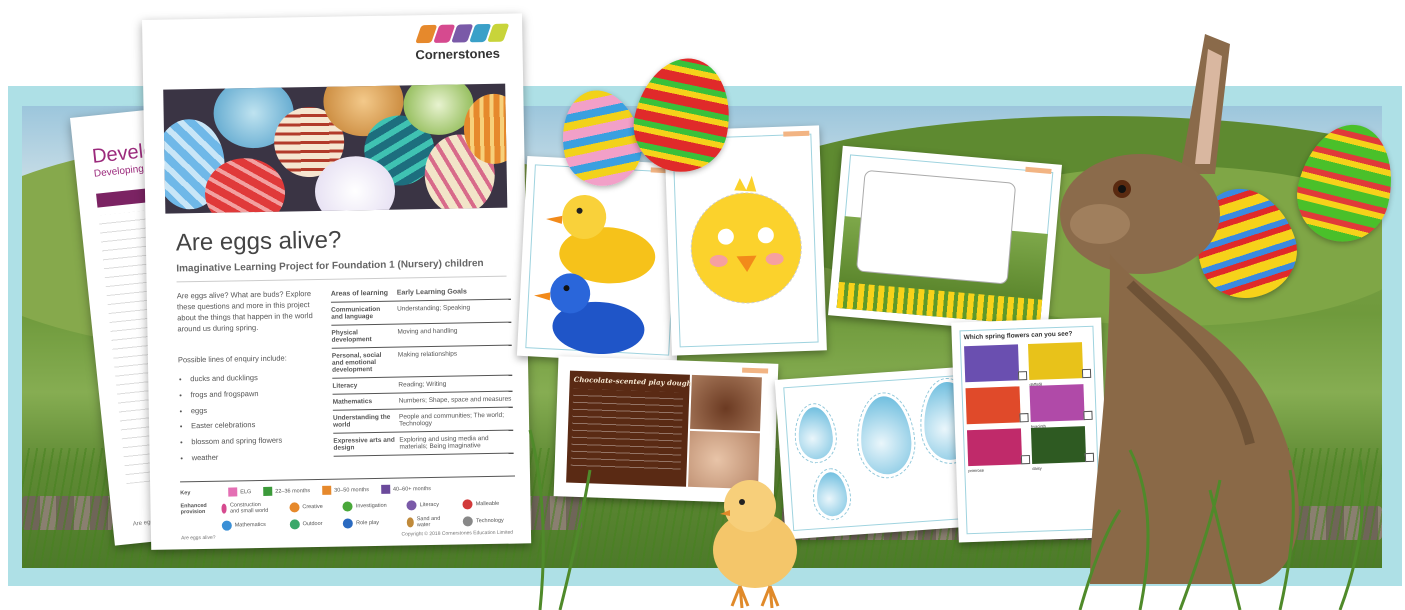 The width and height of the screenshot is (1405, 610). Describe the element at coordinates (268, 491) in the screenshot. I see `green-square-icon` at that location.